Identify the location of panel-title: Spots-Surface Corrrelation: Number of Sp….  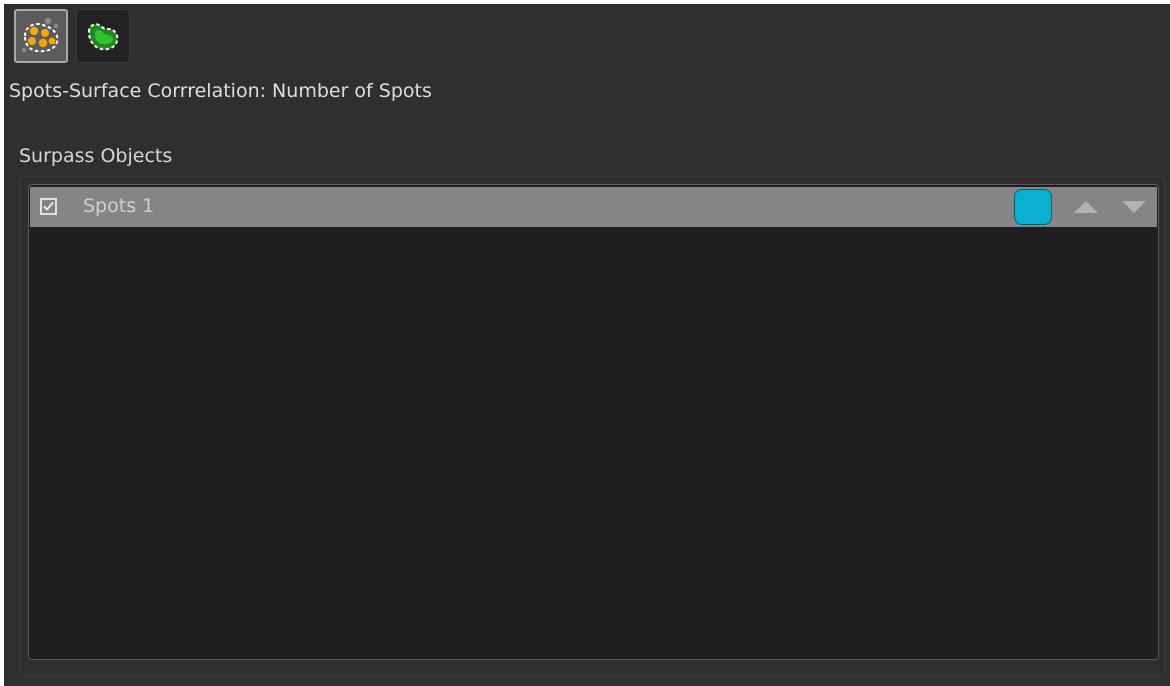
(220, 91).